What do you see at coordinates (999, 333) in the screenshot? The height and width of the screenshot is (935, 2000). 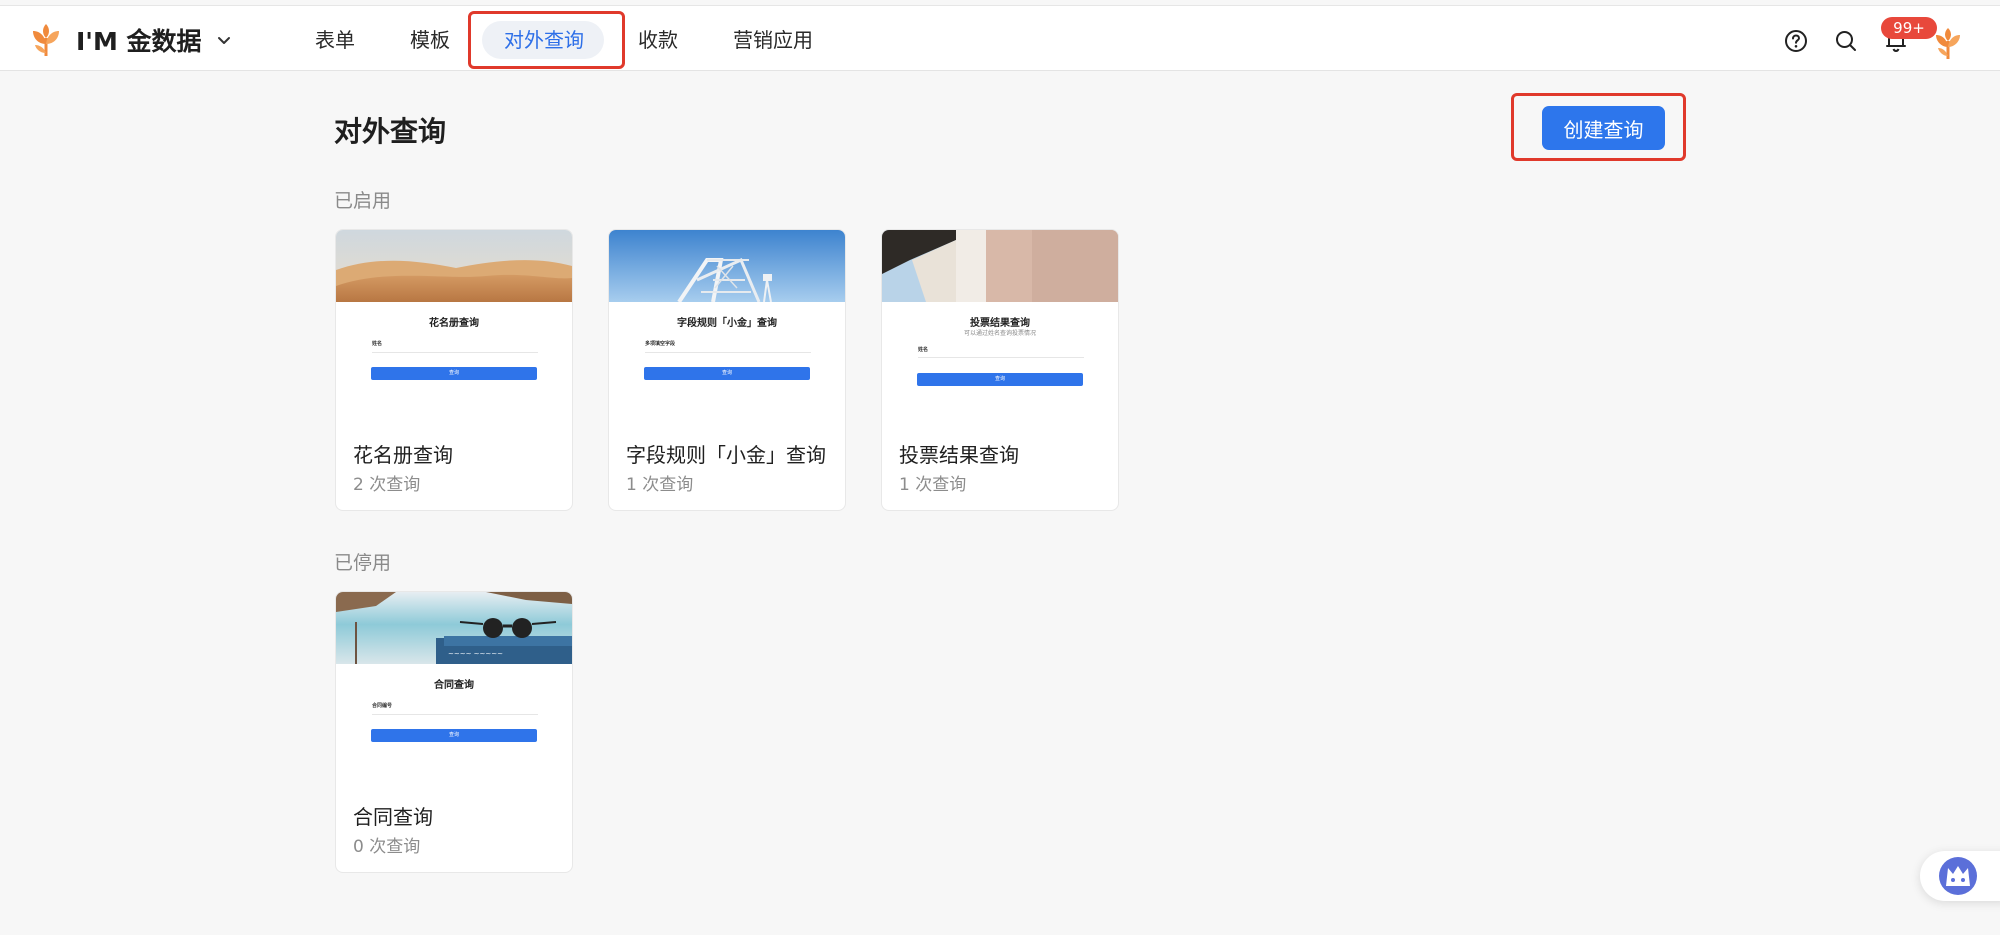 I see `preview-subtitle: 可以通过姓名查询投票情况` at bounding box center [999, 333].